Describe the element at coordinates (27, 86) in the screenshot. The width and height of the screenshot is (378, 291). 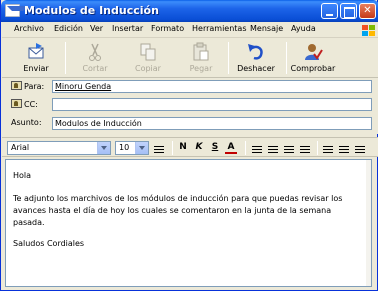
I see `to-label: Para:` at that location.